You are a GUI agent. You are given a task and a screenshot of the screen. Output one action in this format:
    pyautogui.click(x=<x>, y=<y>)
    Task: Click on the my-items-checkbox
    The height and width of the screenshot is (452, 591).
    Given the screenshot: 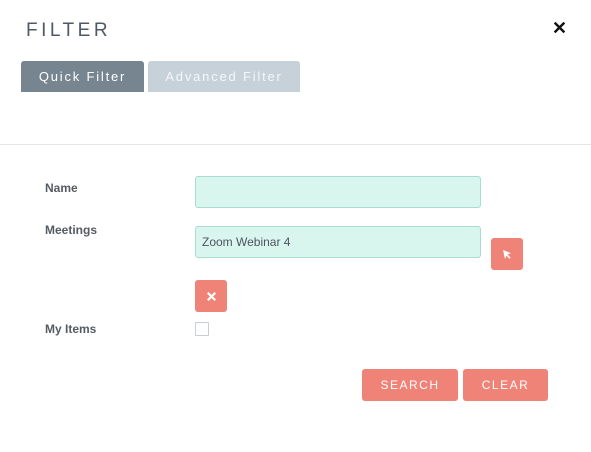 What is the action you would take?
    pyautogui.click(x=202, y=329)
    